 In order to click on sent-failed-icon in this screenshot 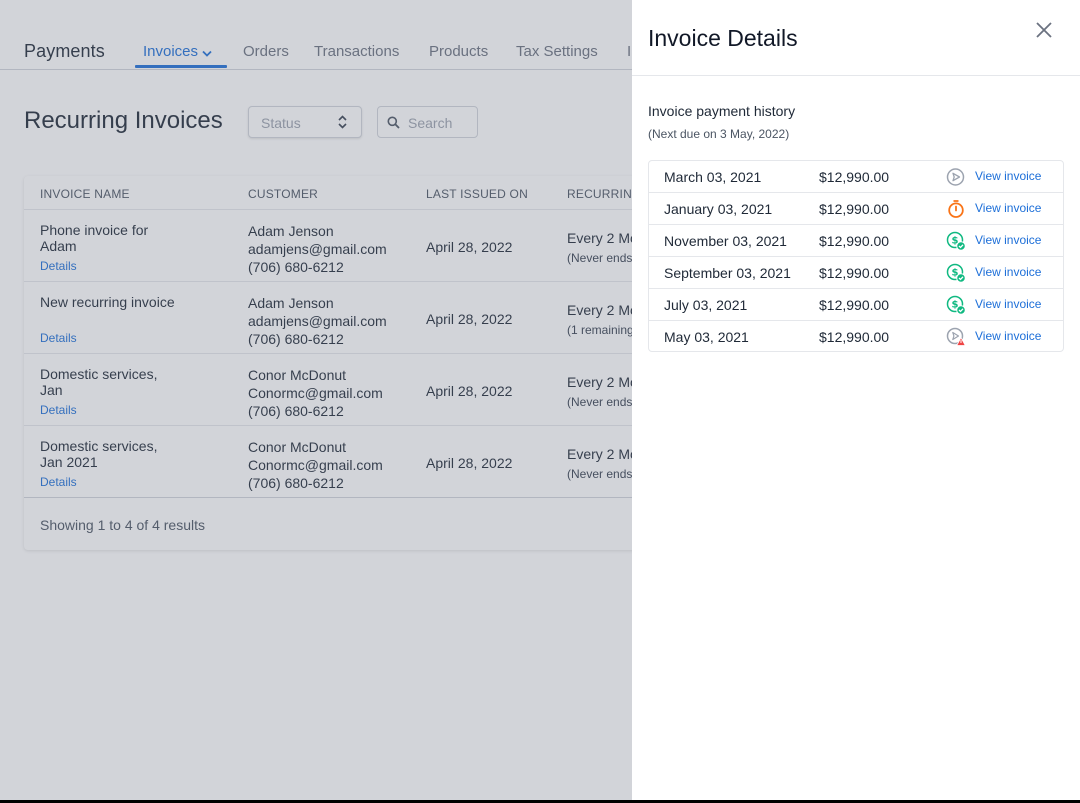, I will do `click(956, 337)`.